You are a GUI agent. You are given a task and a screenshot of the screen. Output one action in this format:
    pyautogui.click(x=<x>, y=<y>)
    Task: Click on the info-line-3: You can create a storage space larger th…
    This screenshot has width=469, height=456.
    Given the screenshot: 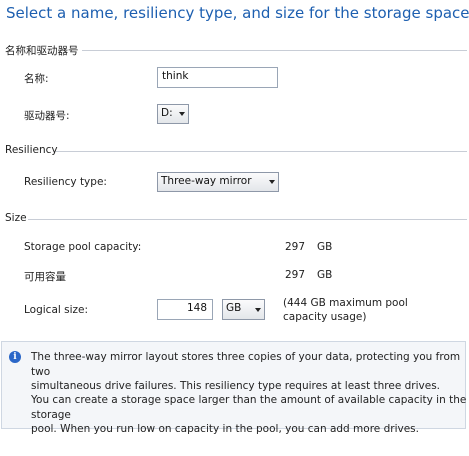 What is the action you would take?
    pyautogui.click(x=249, y=407)
    